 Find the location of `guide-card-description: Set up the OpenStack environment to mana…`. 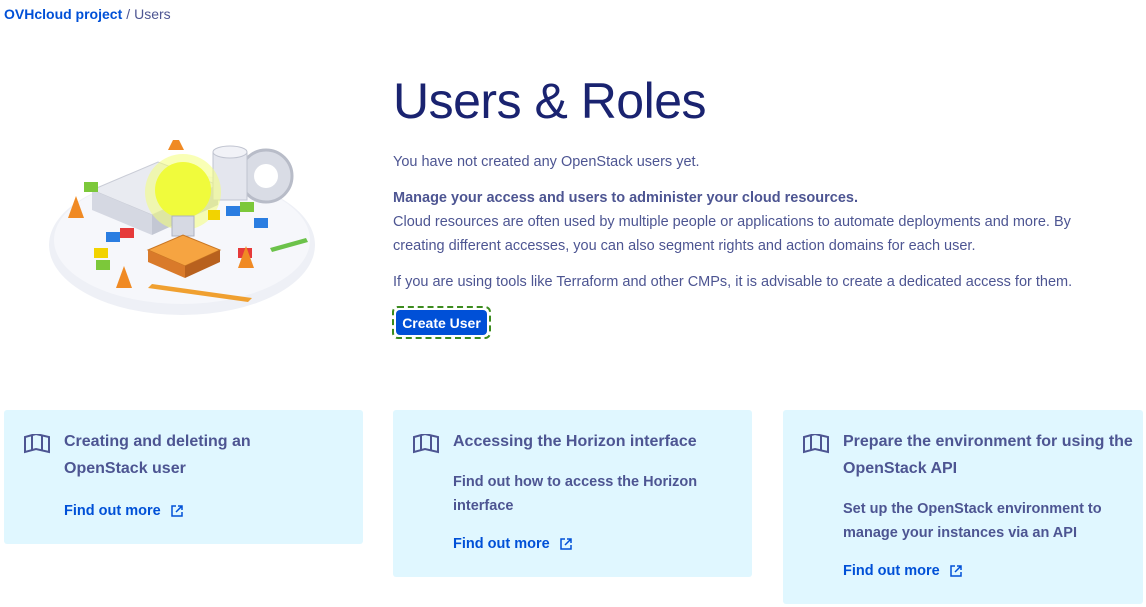

guide-card-description: Set up the OpenStack environment to mana… is located at coordinates (972, 521).